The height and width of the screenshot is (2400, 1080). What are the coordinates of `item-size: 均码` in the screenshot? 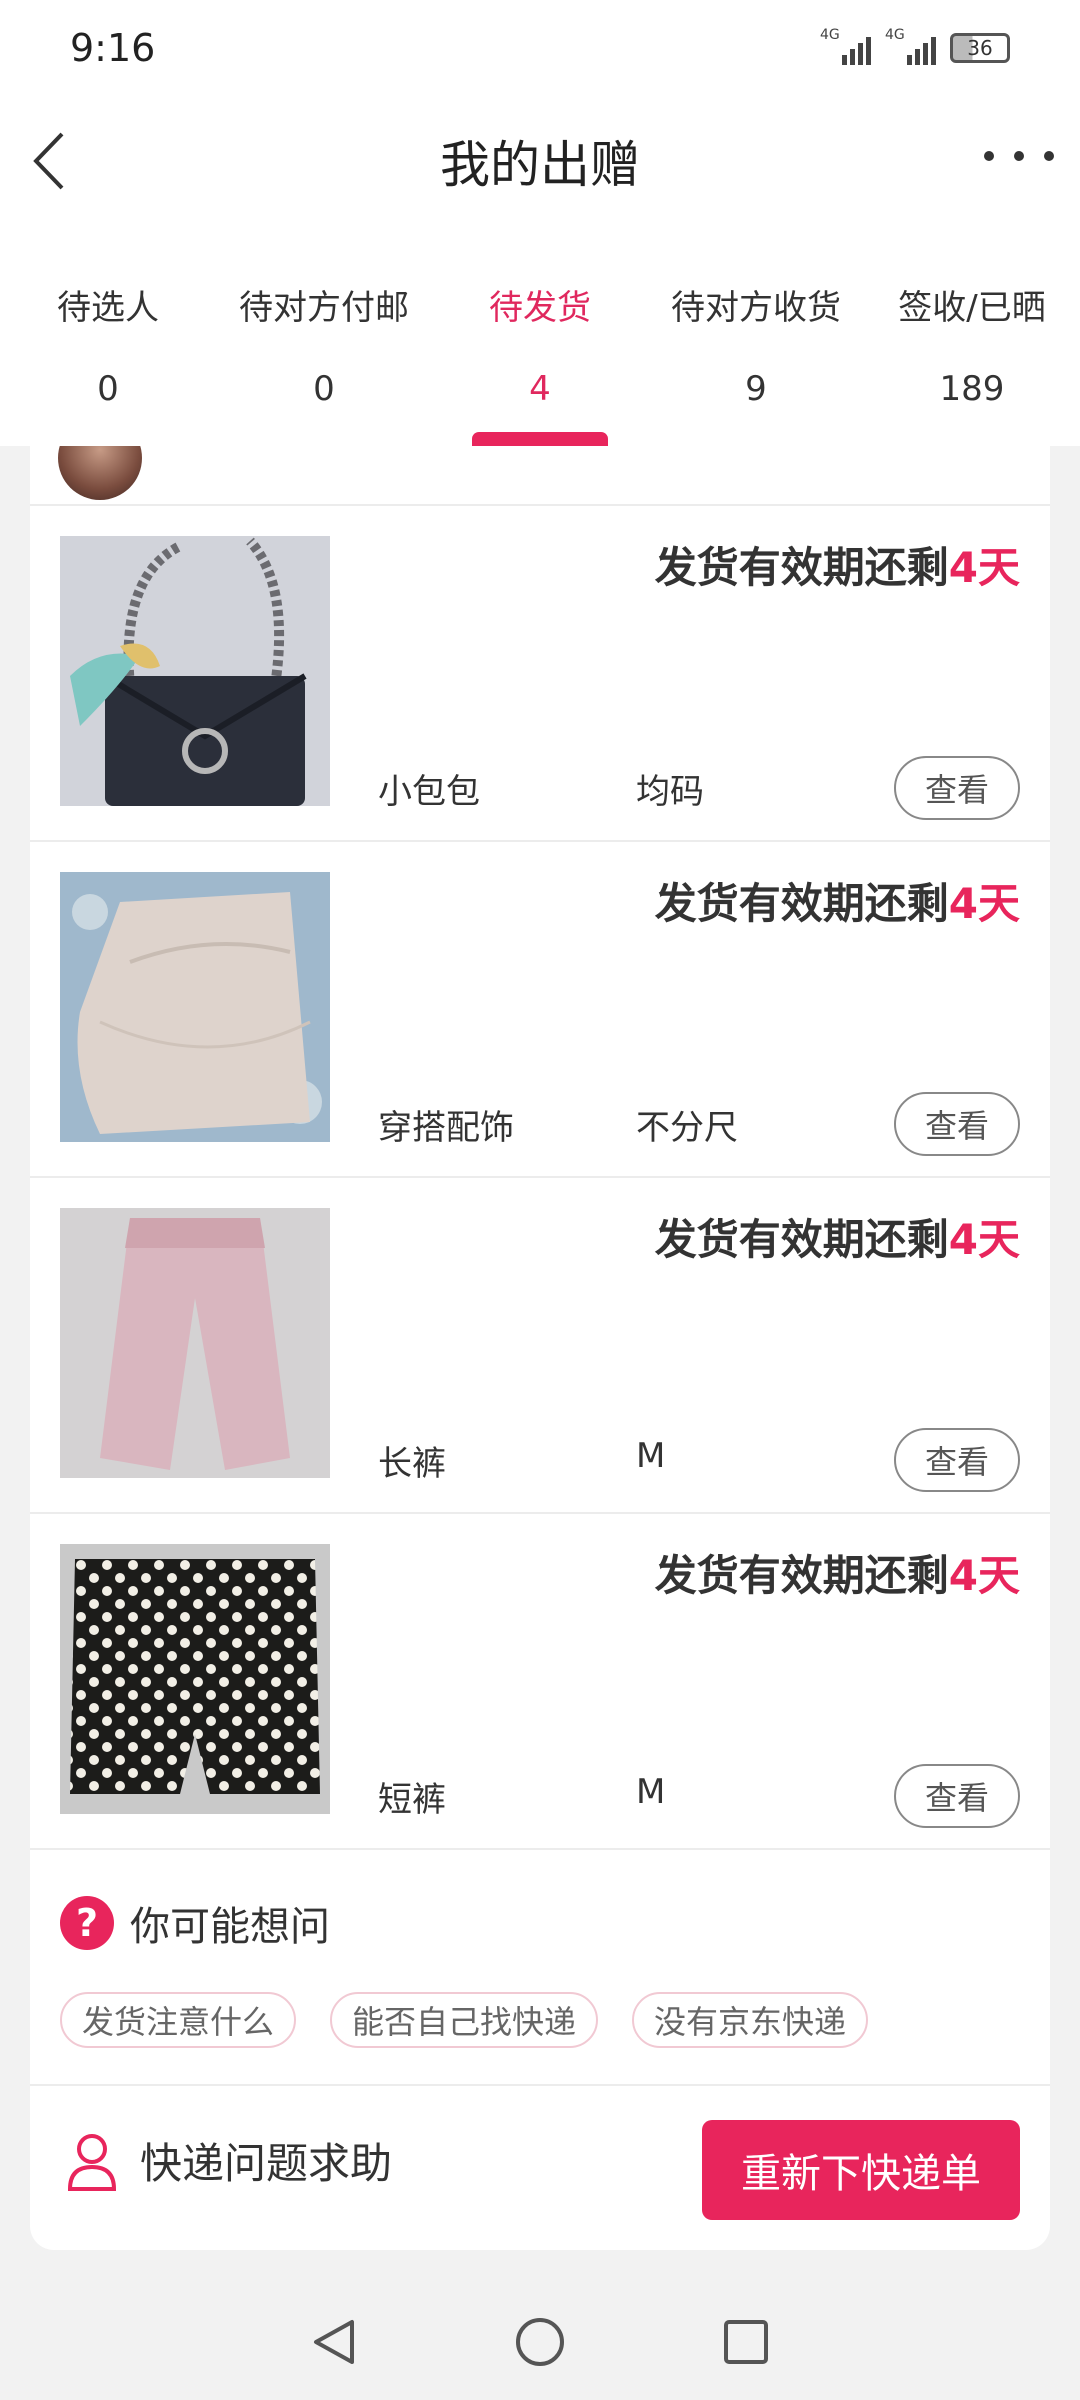 It's located at (670, 792).